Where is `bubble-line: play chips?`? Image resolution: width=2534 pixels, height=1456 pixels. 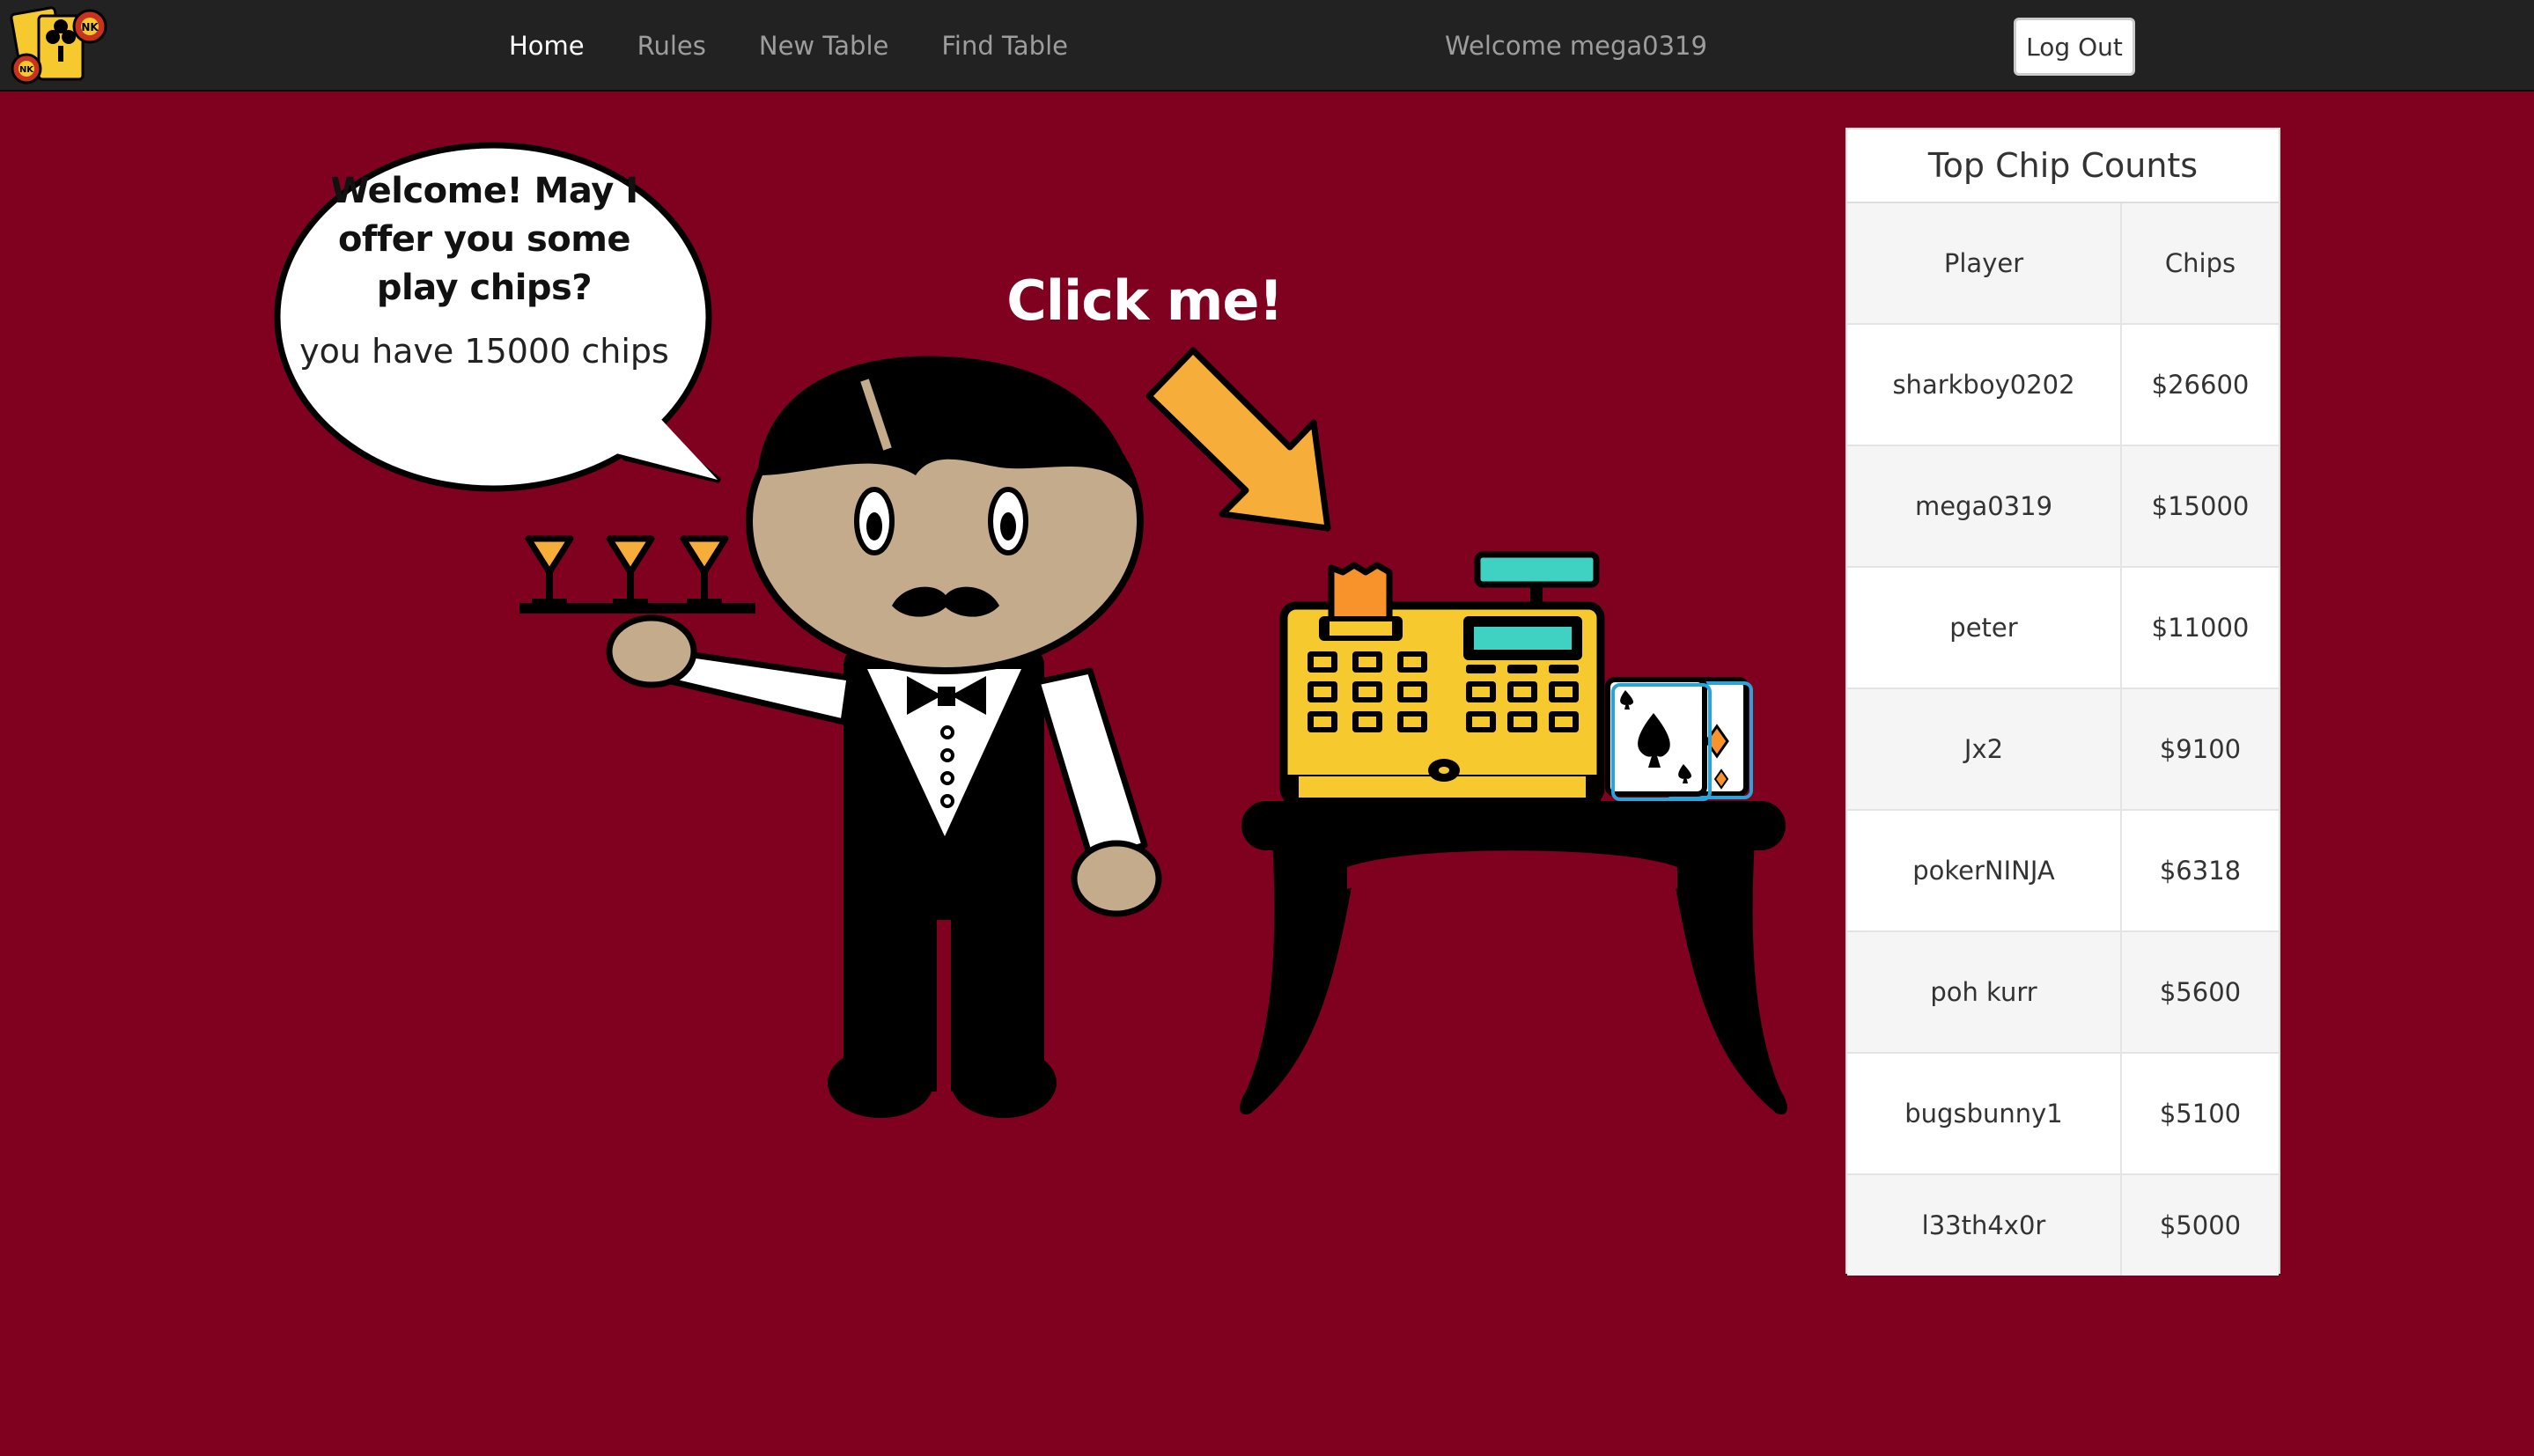 bubble-line: play chips? is located at coordinates (484, 288).